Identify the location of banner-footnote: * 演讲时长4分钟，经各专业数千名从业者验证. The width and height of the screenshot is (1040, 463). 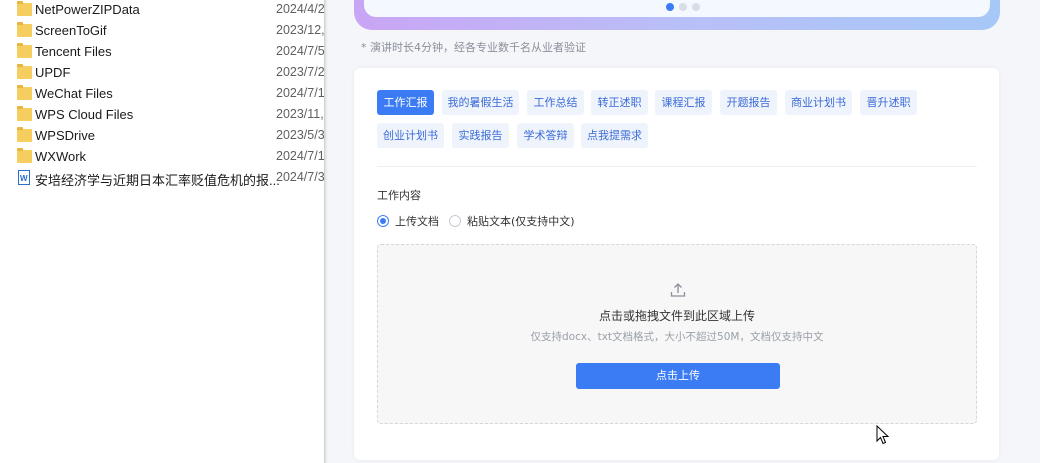
(473, 47).